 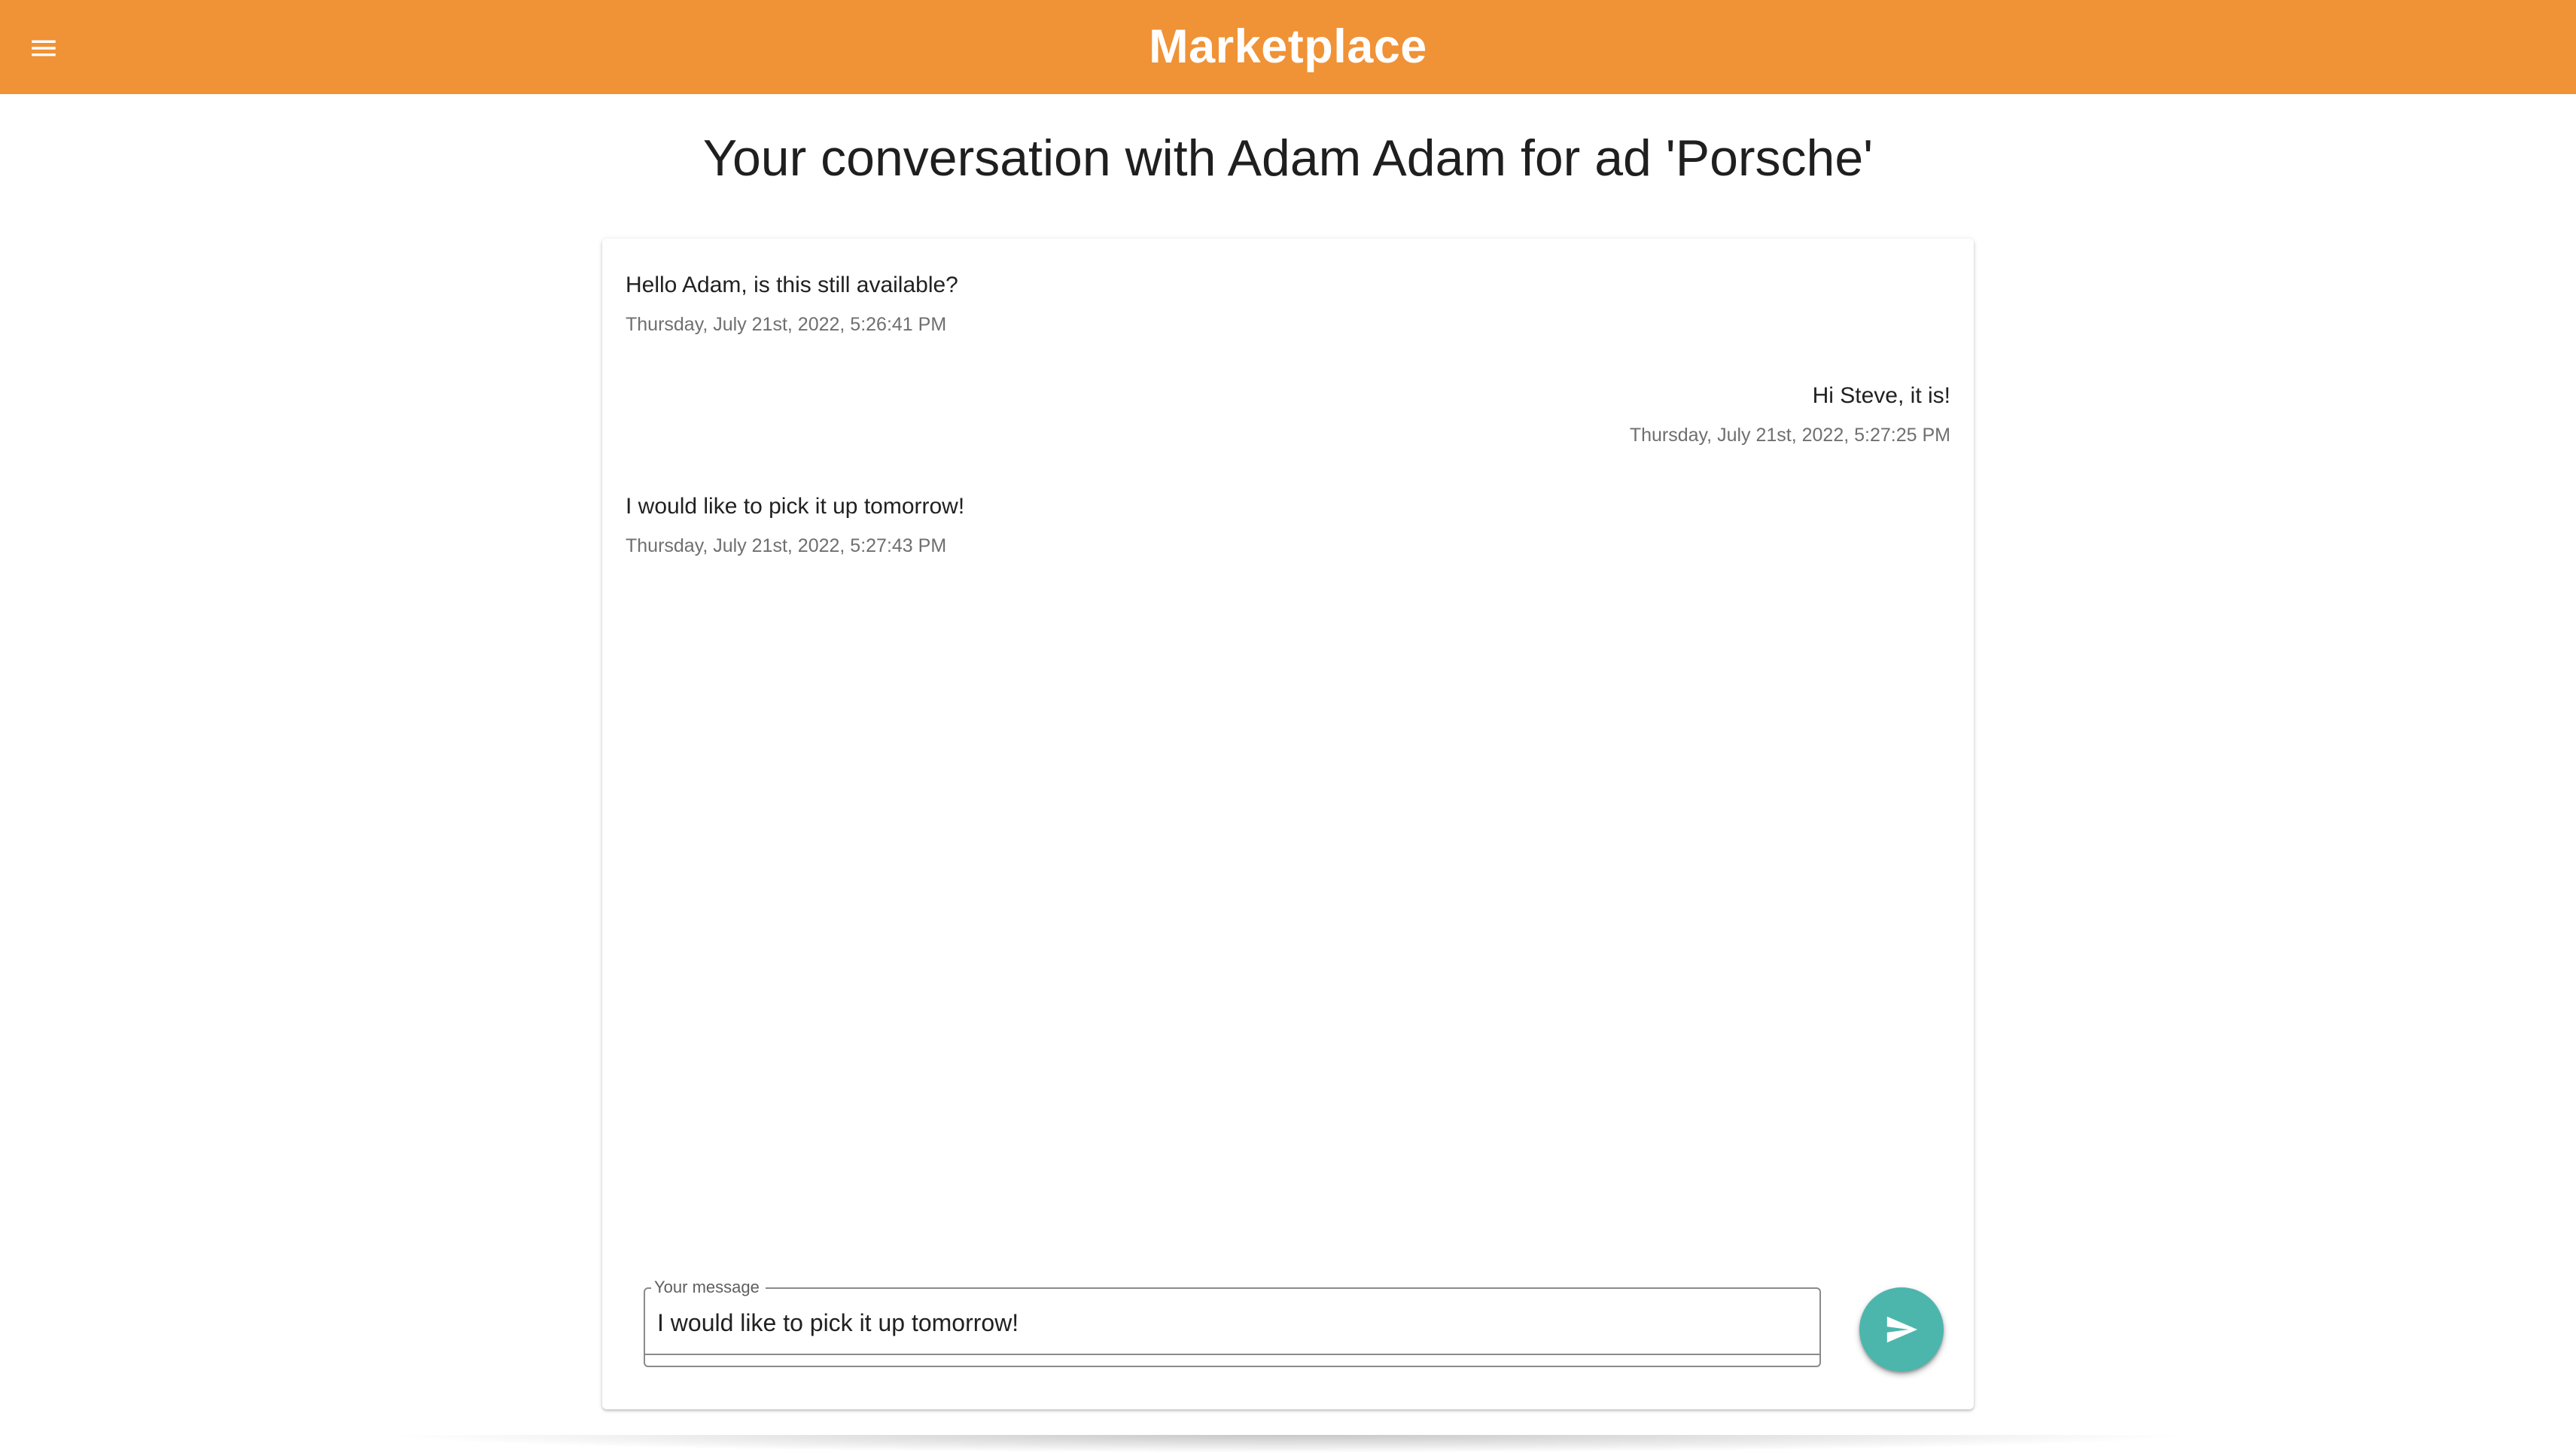 What do you see at coordinates (709, 1287) in the screenshot?
I see `message-field-label: Your message` at bounding box center [709, 1287].